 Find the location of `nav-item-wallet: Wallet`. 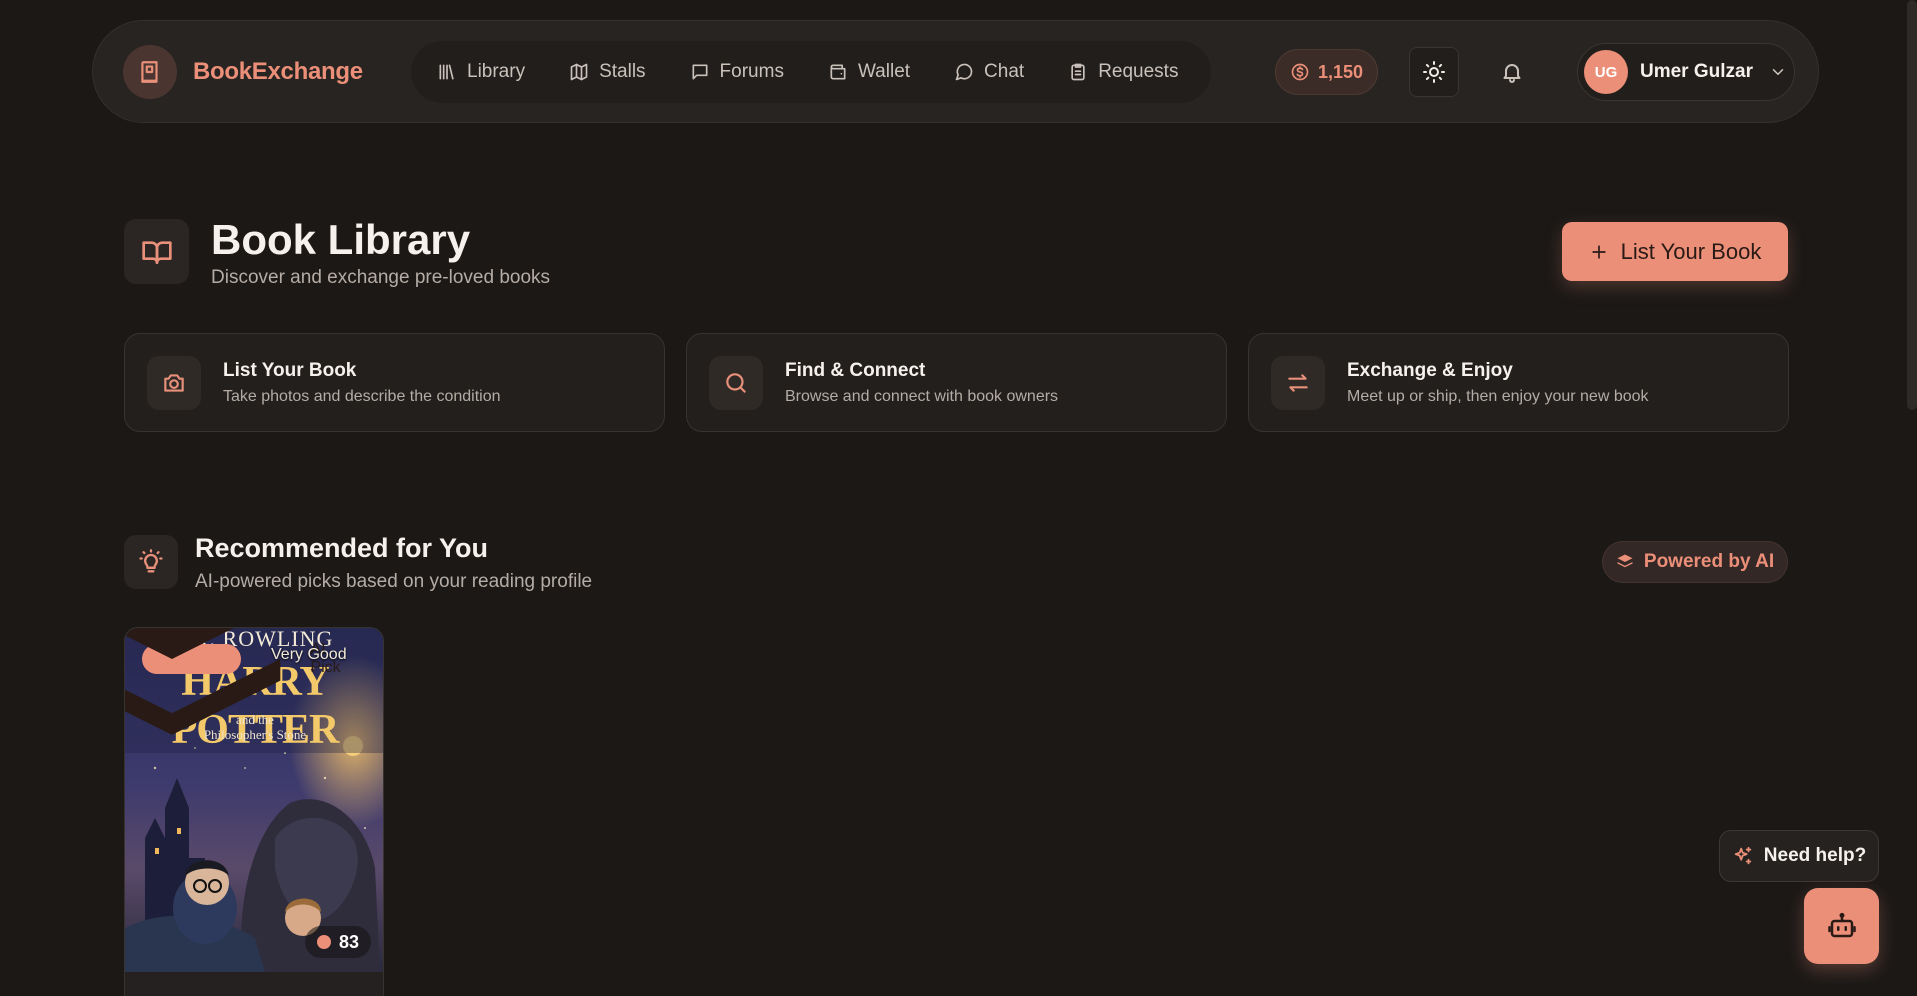

nav-item-wallet: Wallet is located at coordinates (869, 72).